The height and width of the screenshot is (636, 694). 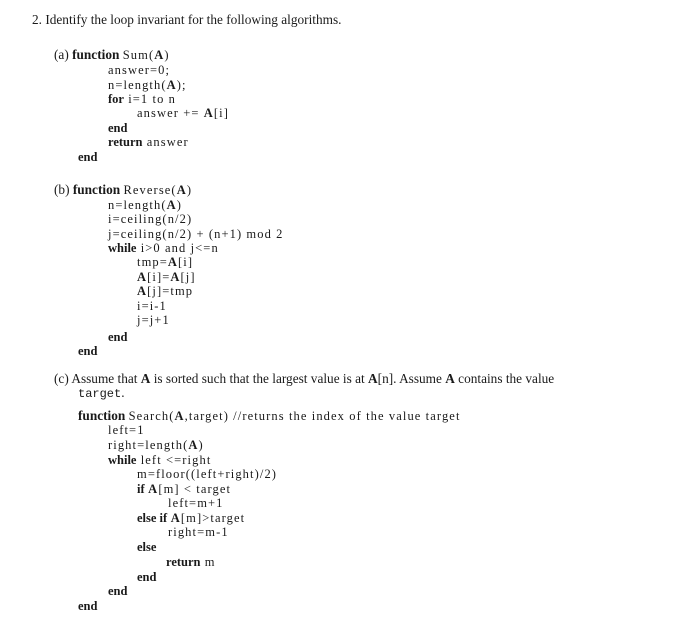 What do you see at coordinates (208, 562) in the screenshot?
I see `code-text: m` at bounding box center [208, 562].